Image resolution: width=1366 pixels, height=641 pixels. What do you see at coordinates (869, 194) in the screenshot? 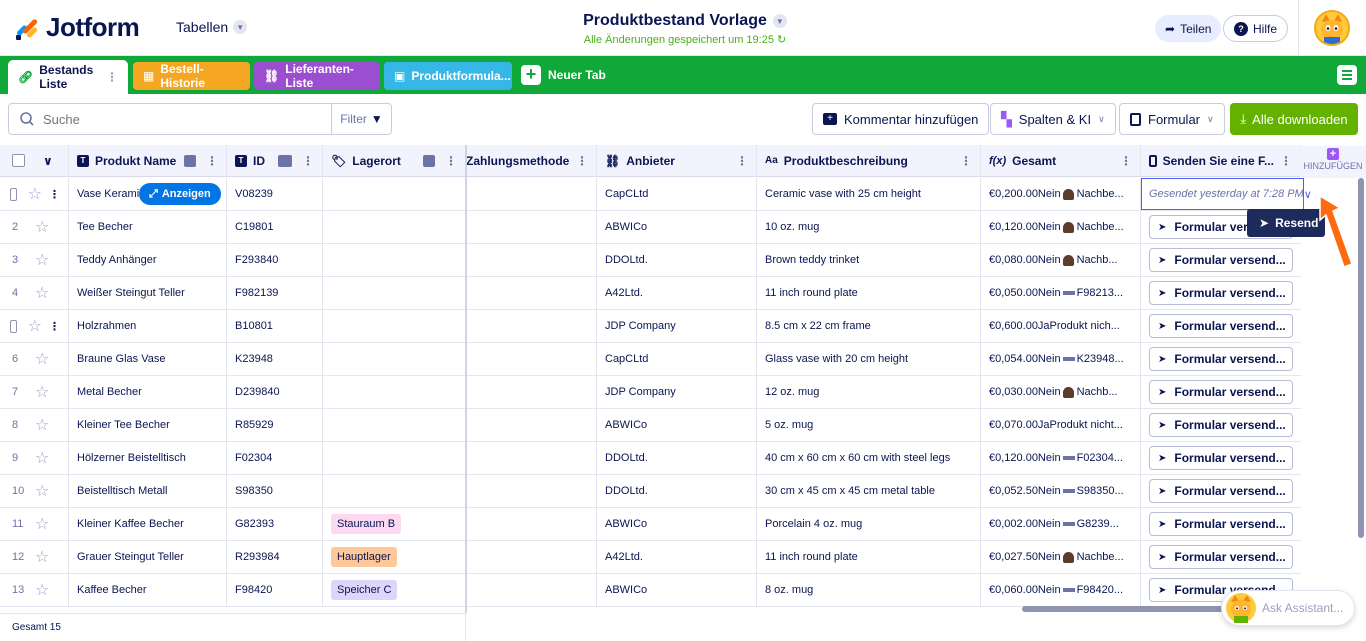
I see `cell-description: Ceramic vase with 25 cm height` at bounding box center [869, 194].